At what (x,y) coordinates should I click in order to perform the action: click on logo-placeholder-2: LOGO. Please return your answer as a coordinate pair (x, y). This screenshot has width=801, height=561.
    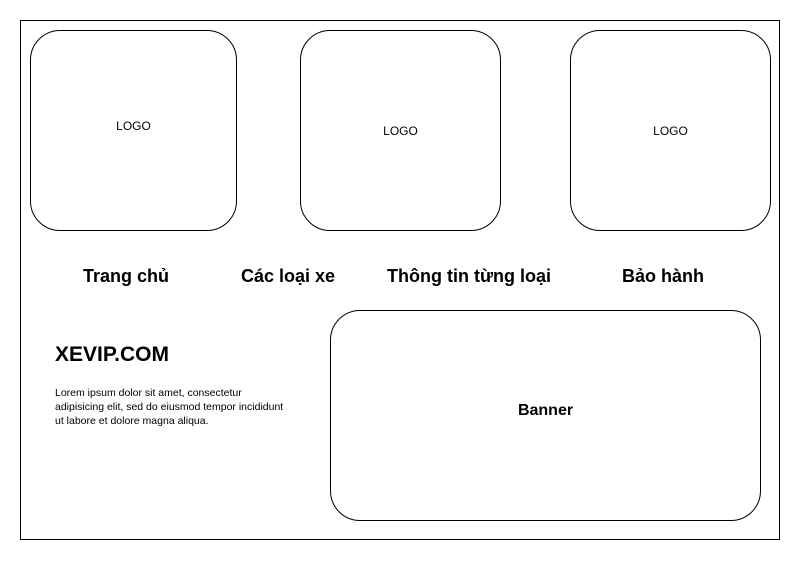
    Looking at the image, I should click on (400, 130).